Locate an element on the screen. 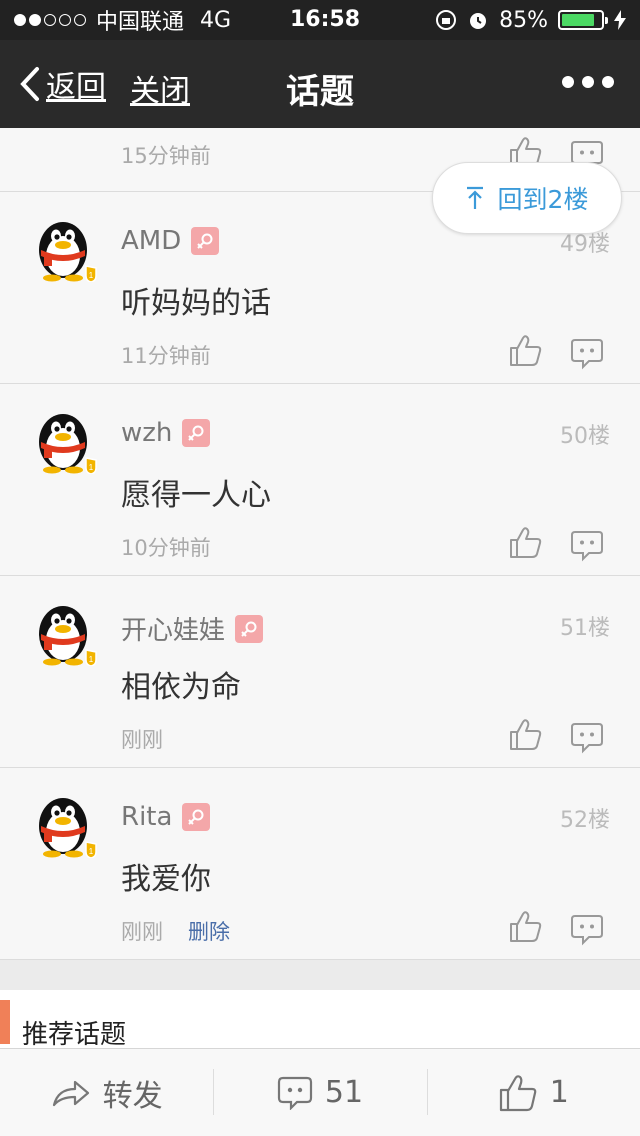 This screenshot has width=640, height=1136. comment-button: 51 is located at coordinates (319, 1092).